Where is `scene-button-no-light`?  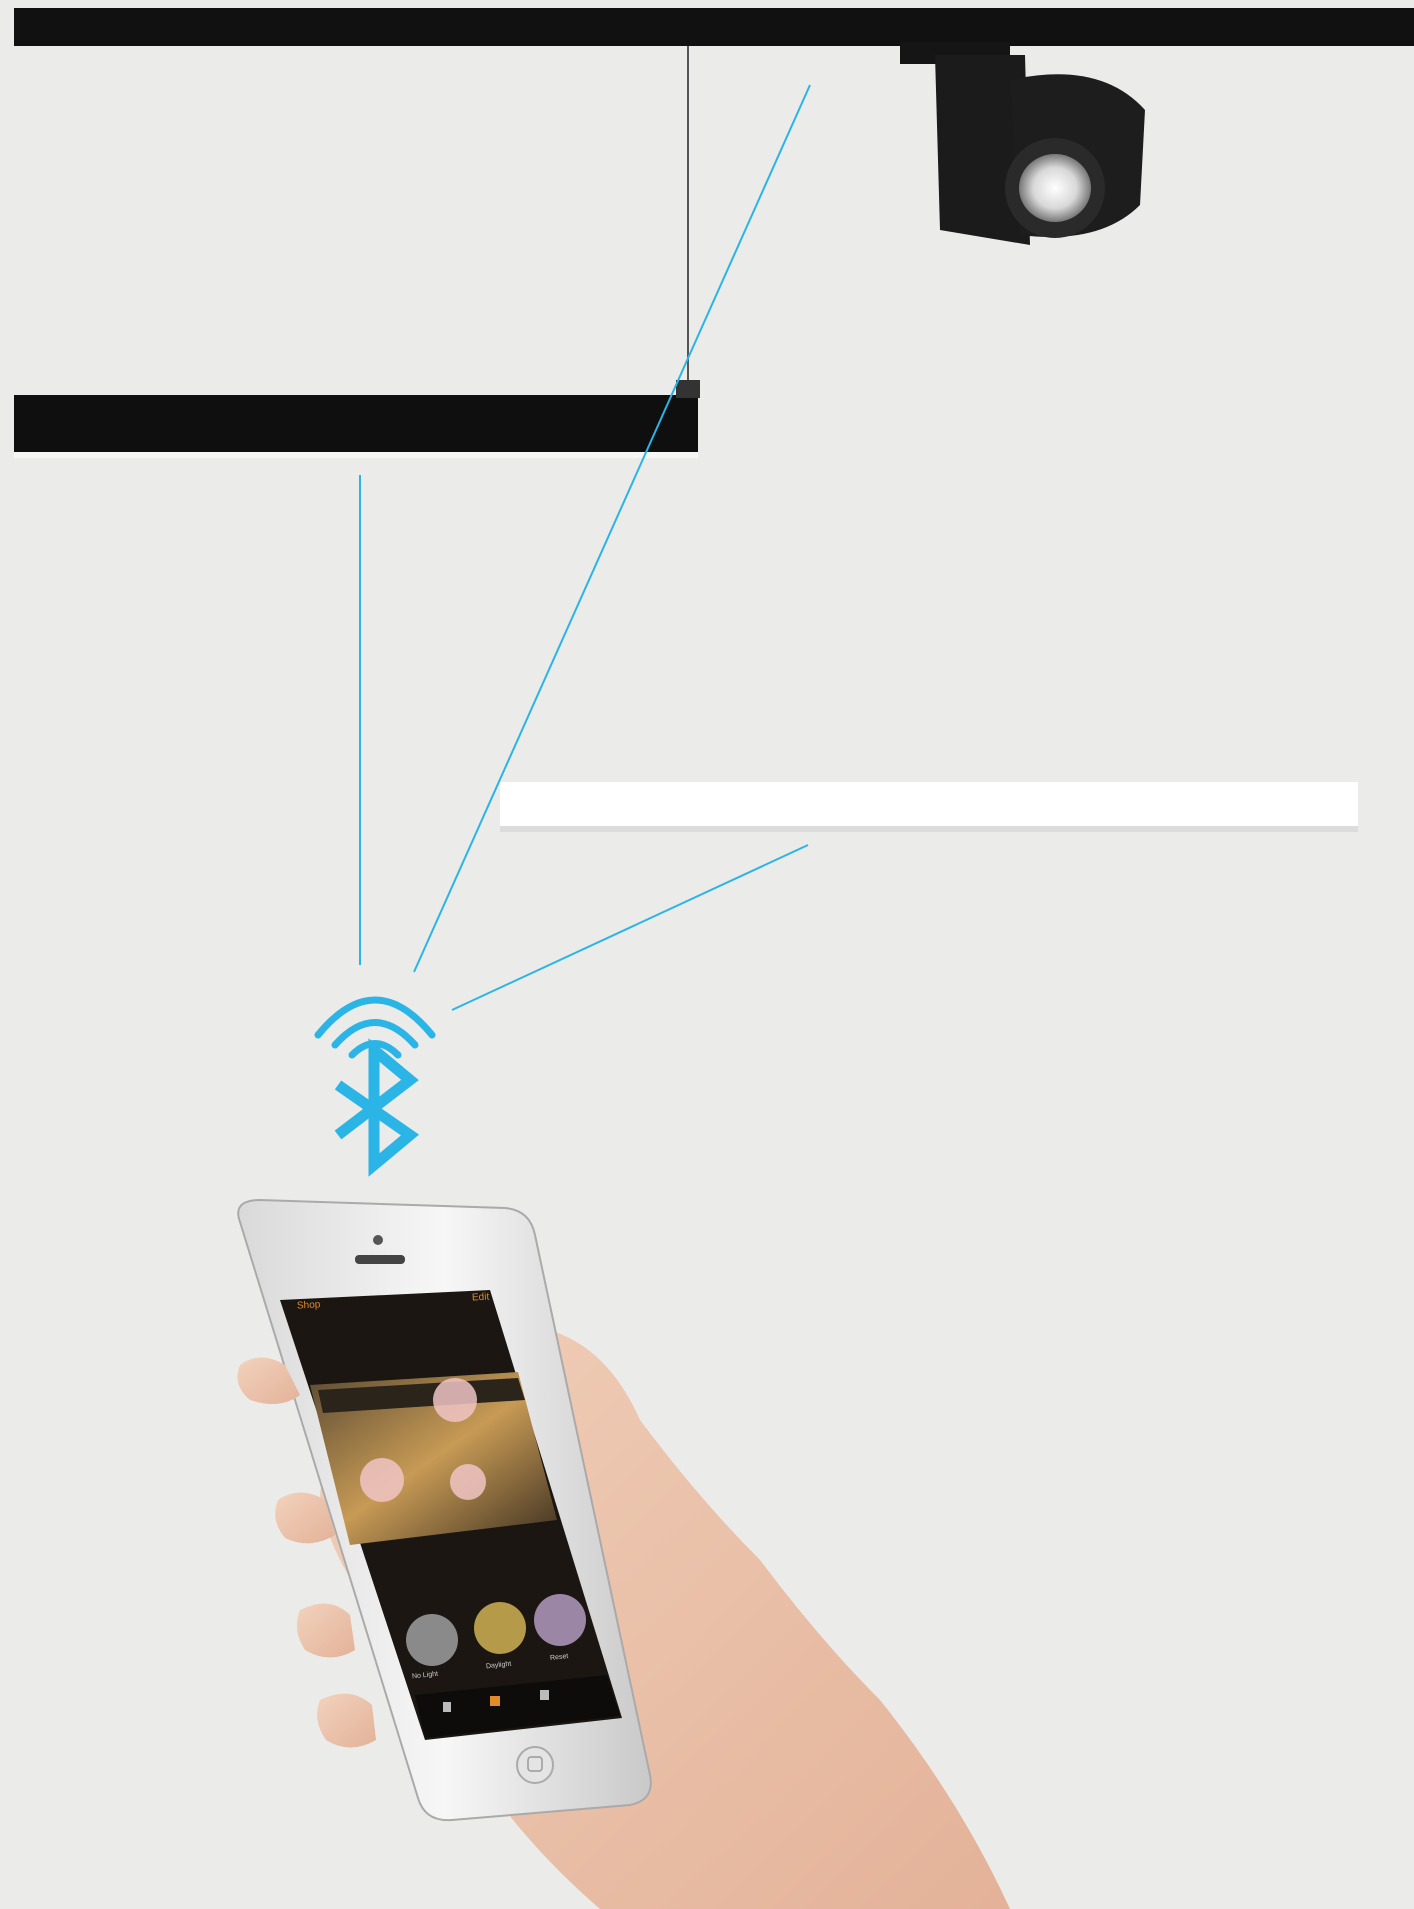
scene-button-no-light is located at coordinates (432, 1640).